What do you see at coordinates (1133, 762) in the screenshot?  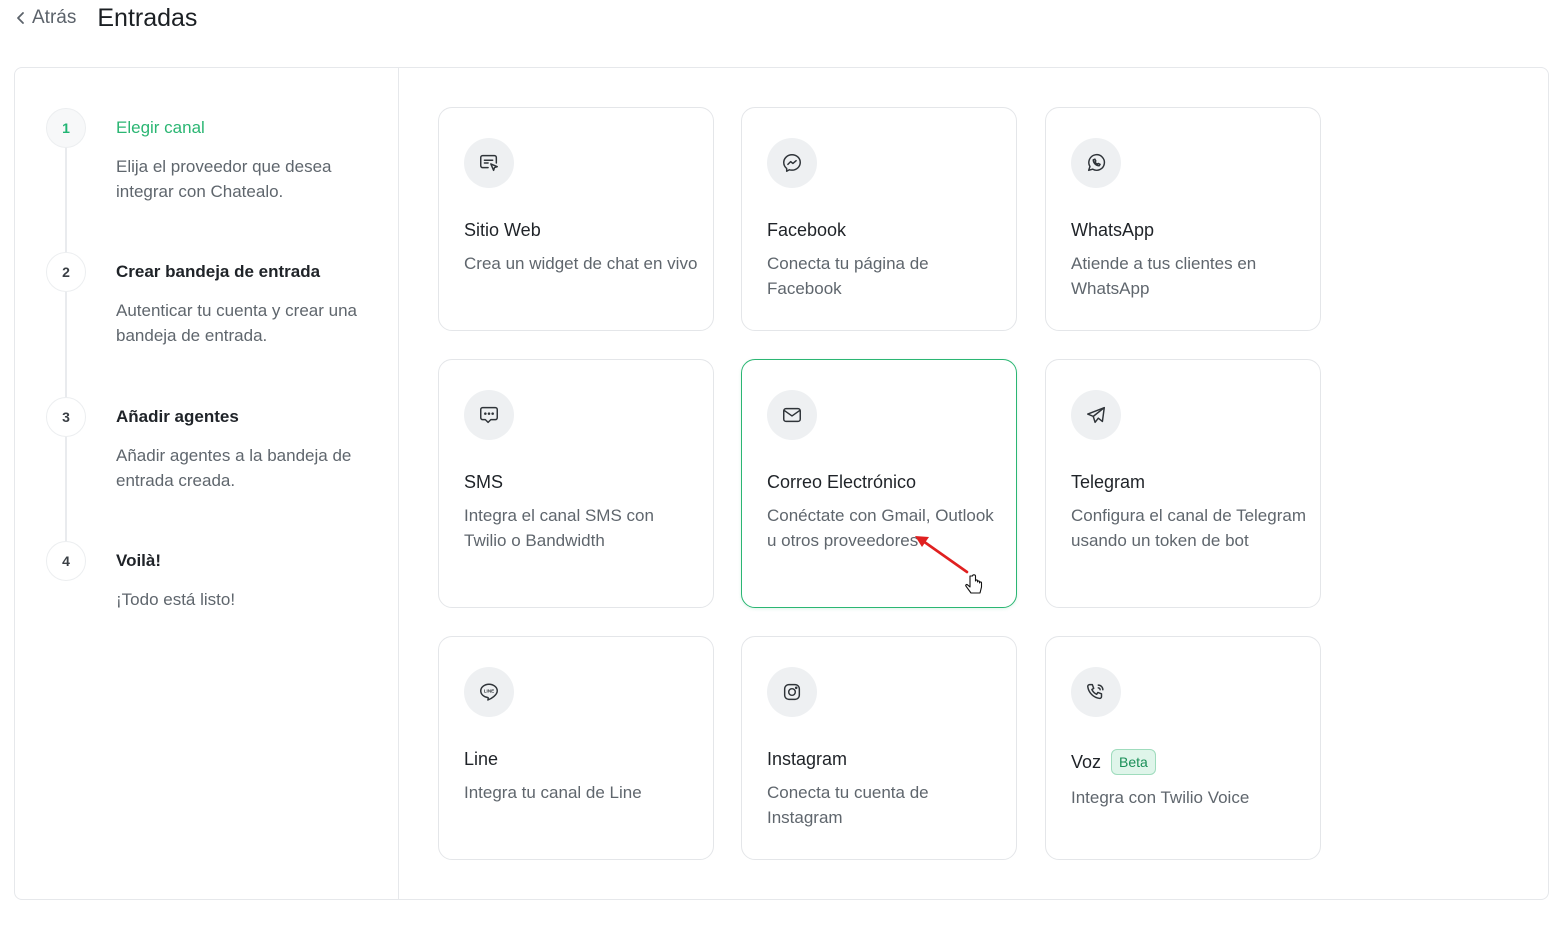 I see `beta-badge: Beta` at bounding box center [1133, 762].